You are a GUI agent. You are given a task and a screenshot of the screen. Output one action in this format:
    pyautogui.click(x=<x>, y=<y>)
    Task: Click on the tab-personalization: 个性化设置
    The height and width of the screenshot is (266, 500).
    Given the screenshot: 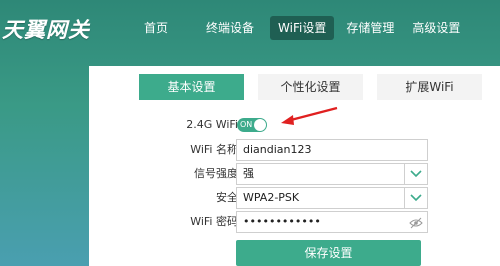 What is the action you would take?
    pyautogui.click(x=310, y=87)
    